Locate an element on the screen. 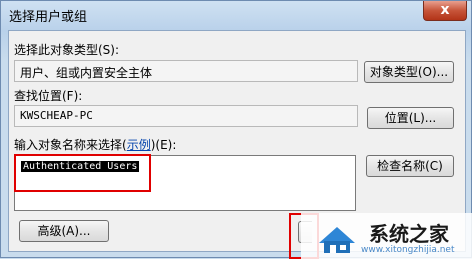  location-label: 查找位置(F): is located at coordinates (48, 96).